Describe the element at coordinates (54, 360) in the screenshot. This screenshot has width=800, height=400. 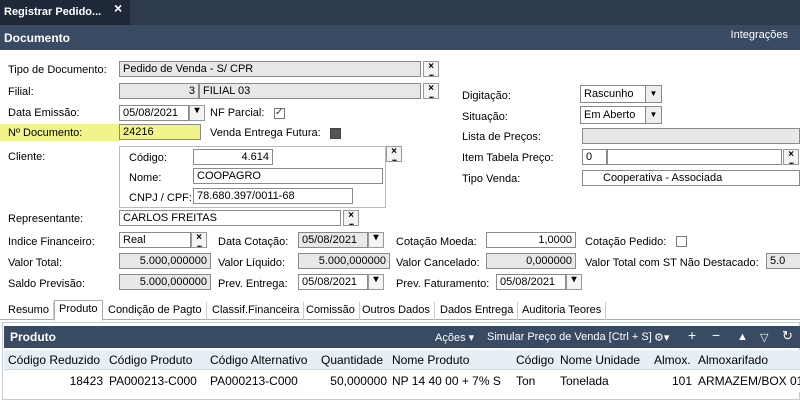
I see `col-codigo-reduzido: Código Reduzido` at that location.